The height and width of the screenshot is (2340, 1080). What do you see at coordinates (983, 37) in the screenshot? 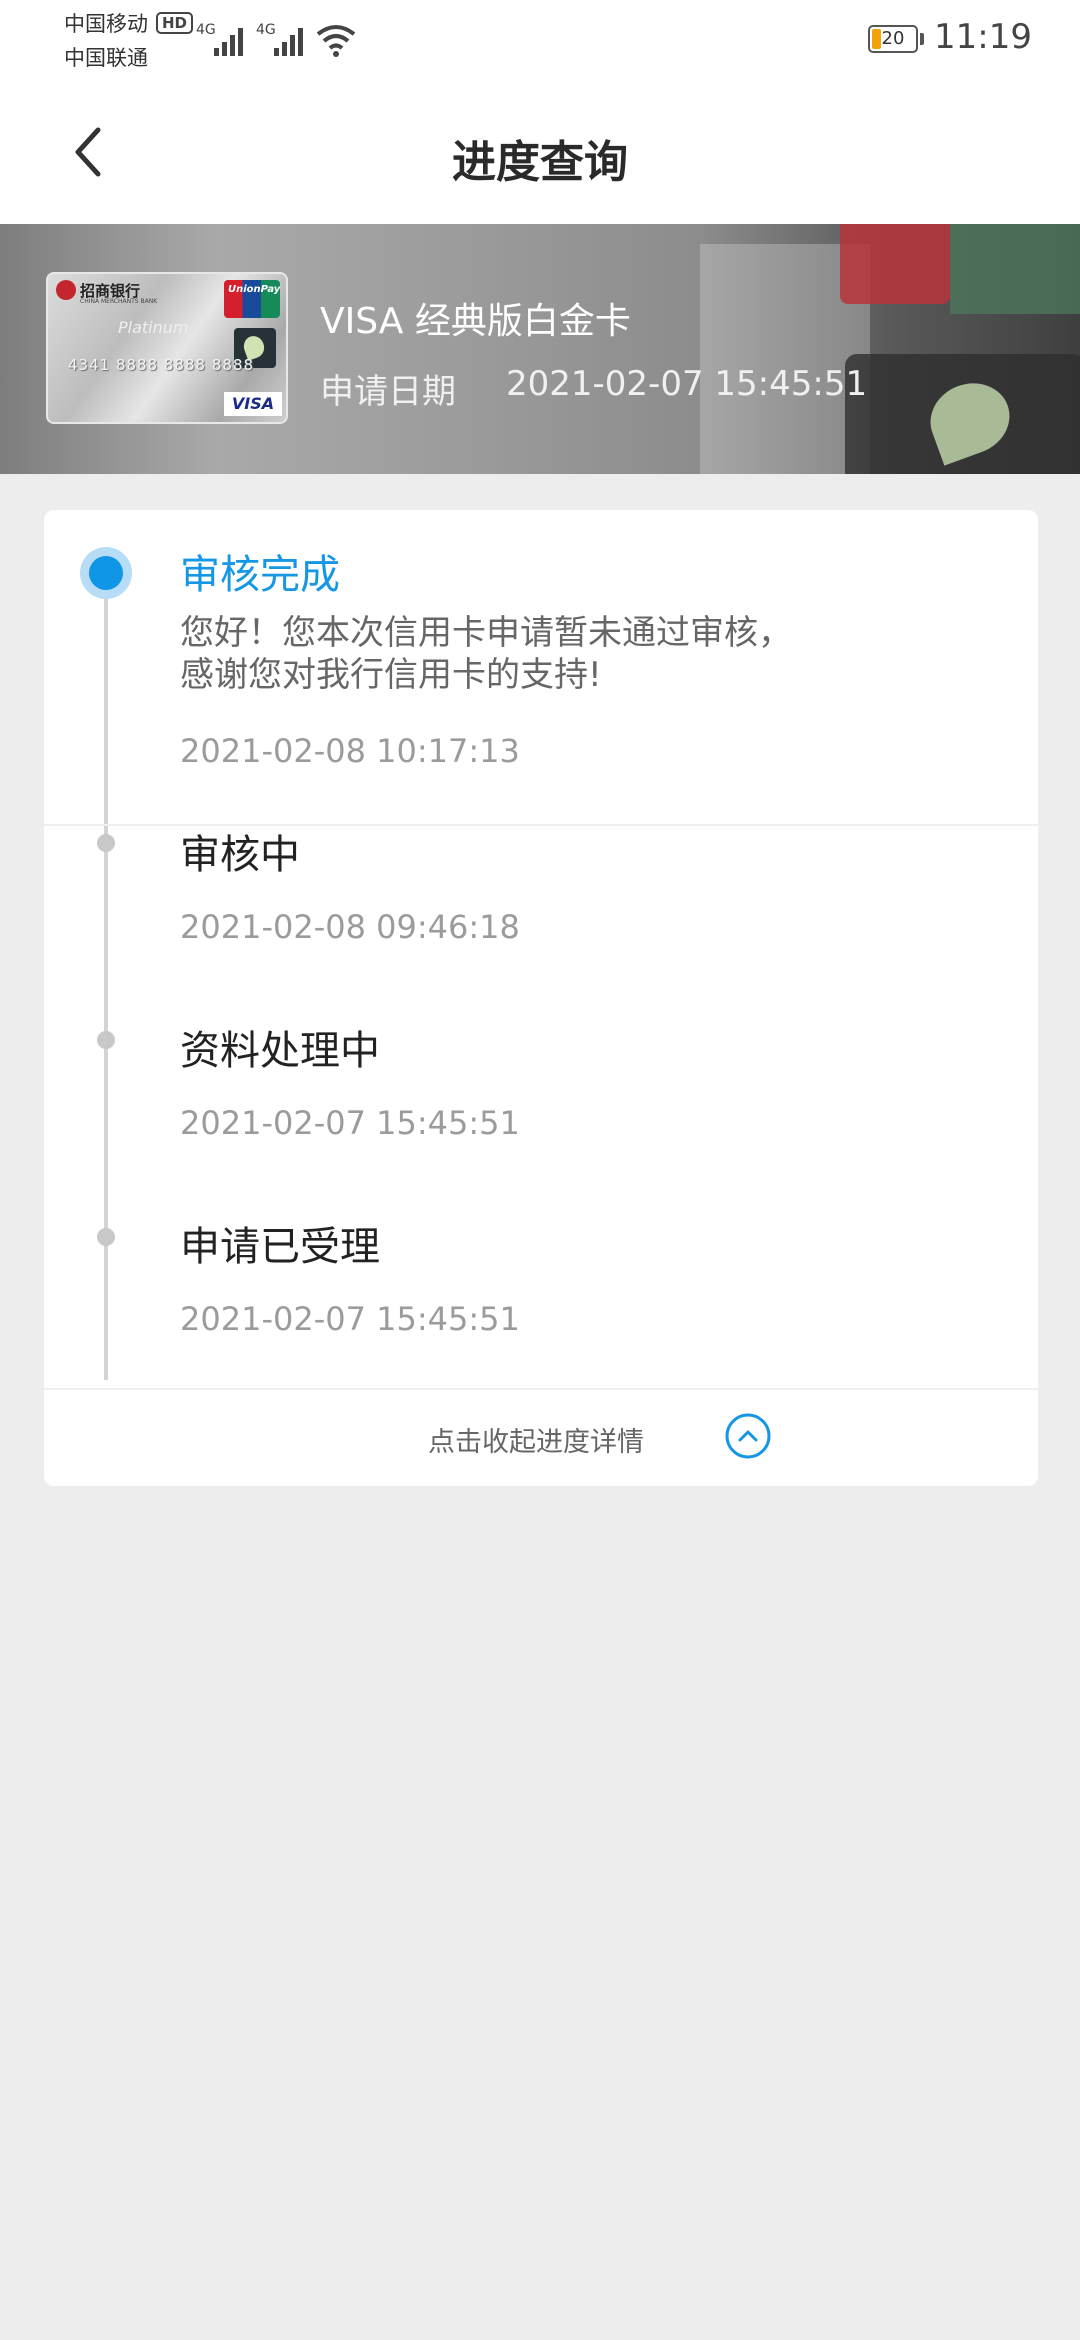
I see `status-clock: 11:19` at bounding box center [983, 37].